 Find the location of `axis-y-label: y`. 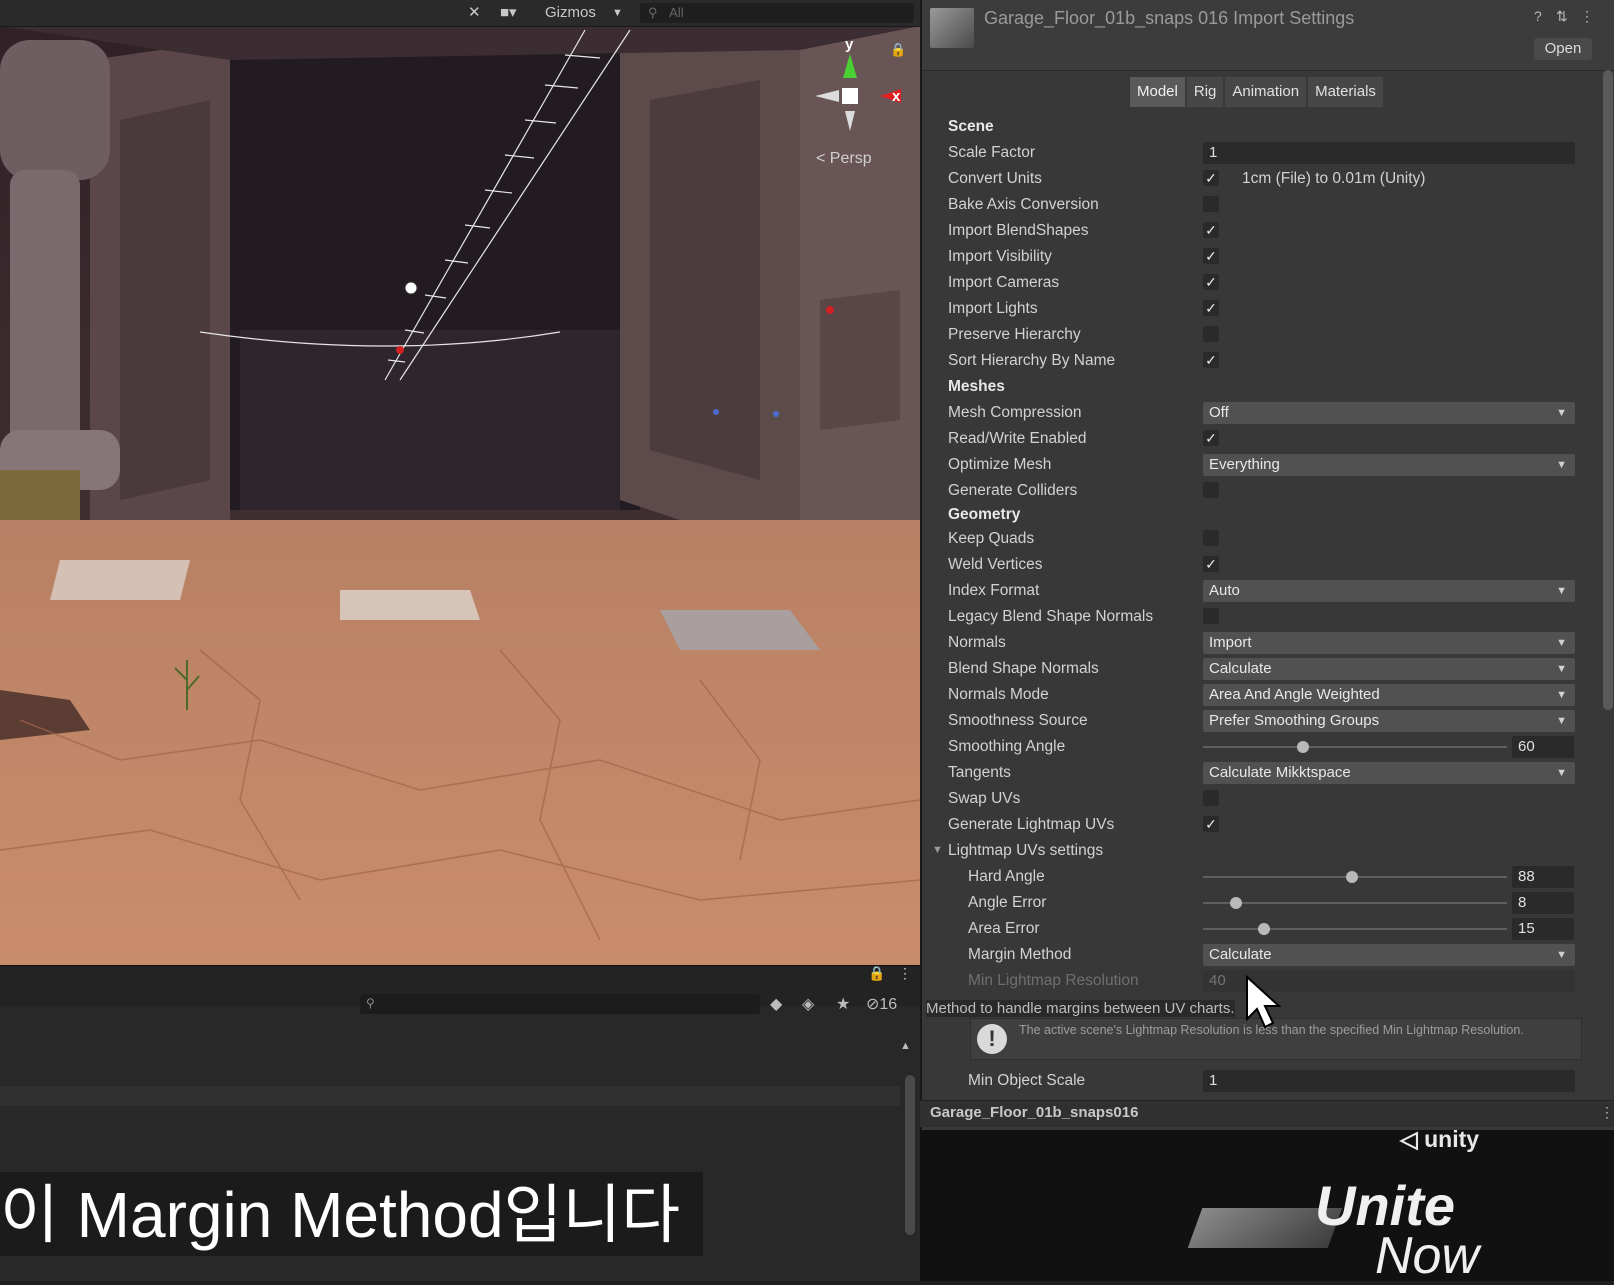

axis-y-label: y is located at coordinates (849, 44).